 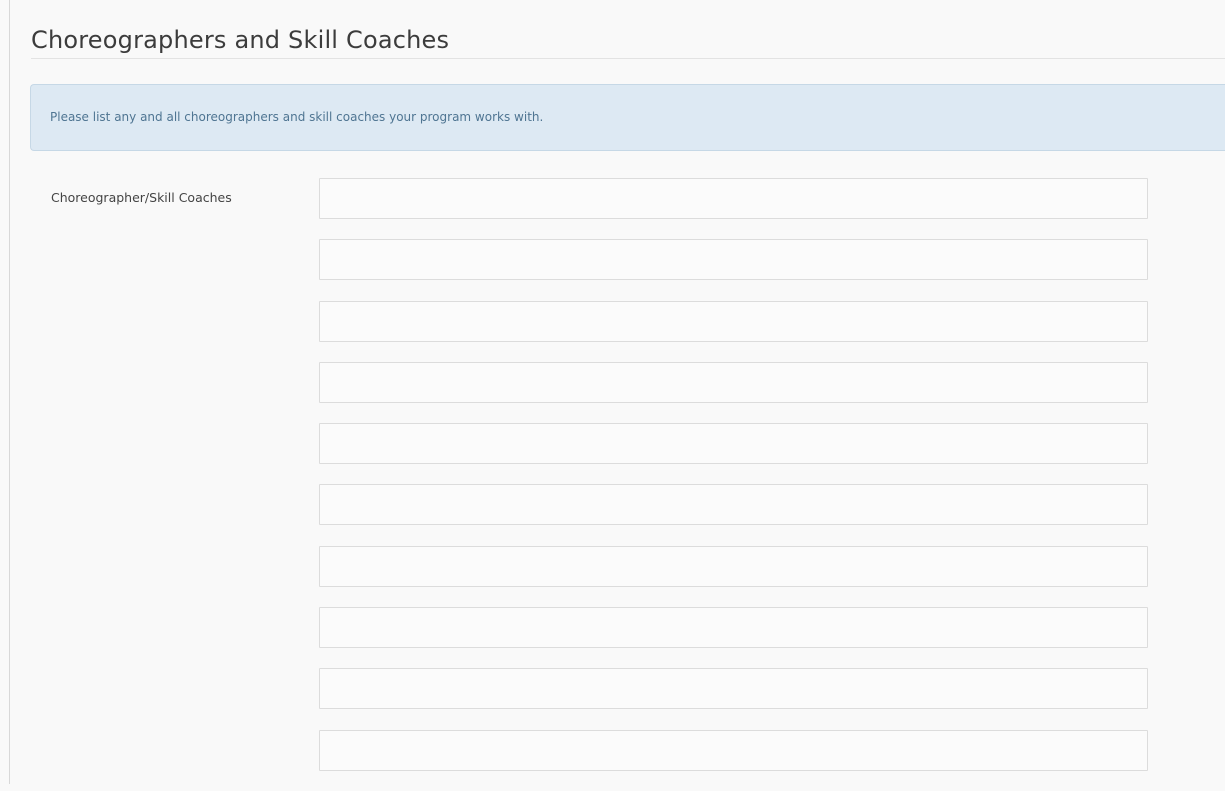 I want to click on page-title: Choreographers and Skill Coaches, so click(x=240, y=40).